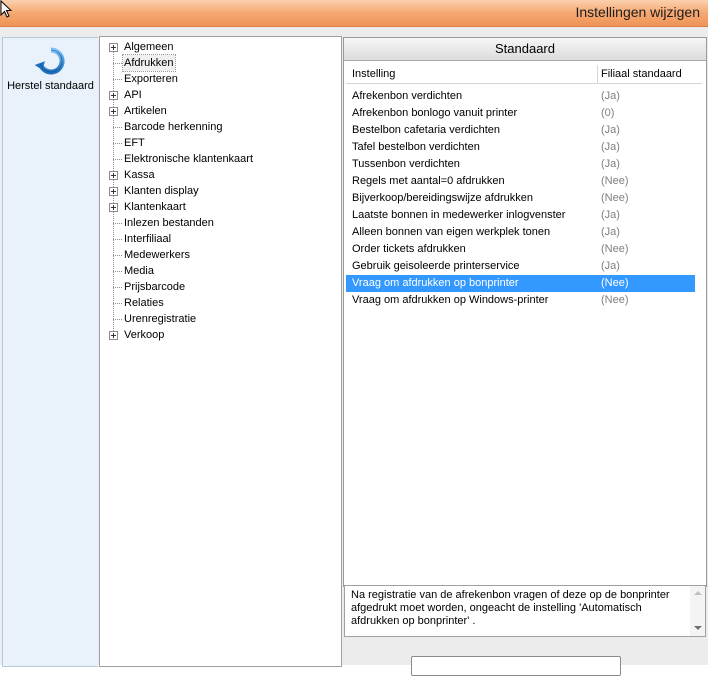 The height and width of the screenshot is (676, 708). I want to click on settings-row: Bestelbon cafetaria verdichten (Ja), so click(520, 130).